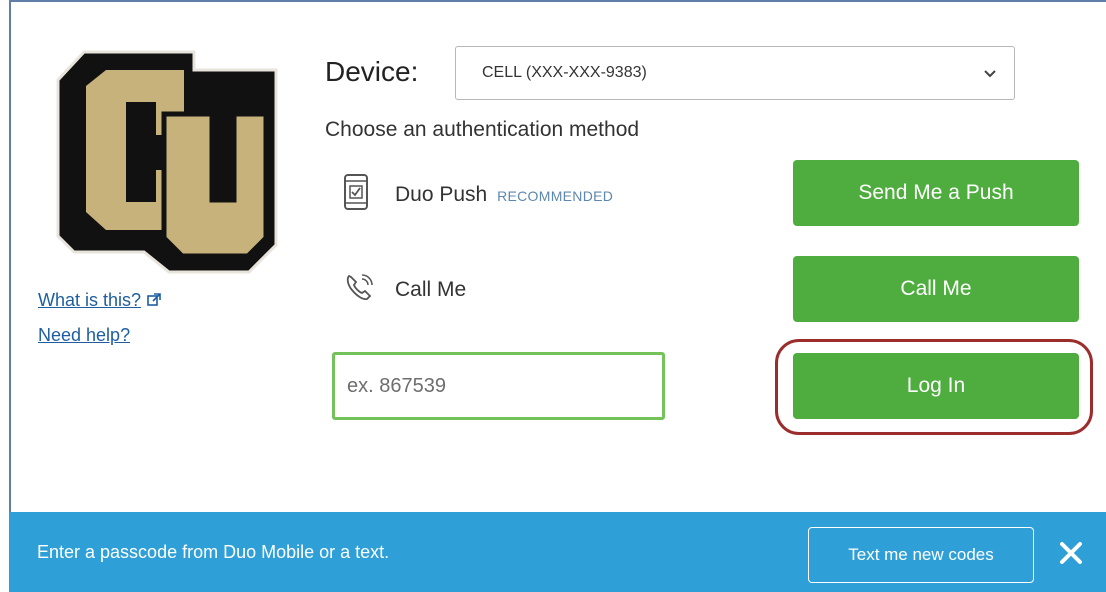 The width and height of the screenshot is (1106, 592). Describe the element at coordinates (936, 193) in the screenshot. I see `send-push-button: Send Me a Push` at that location.